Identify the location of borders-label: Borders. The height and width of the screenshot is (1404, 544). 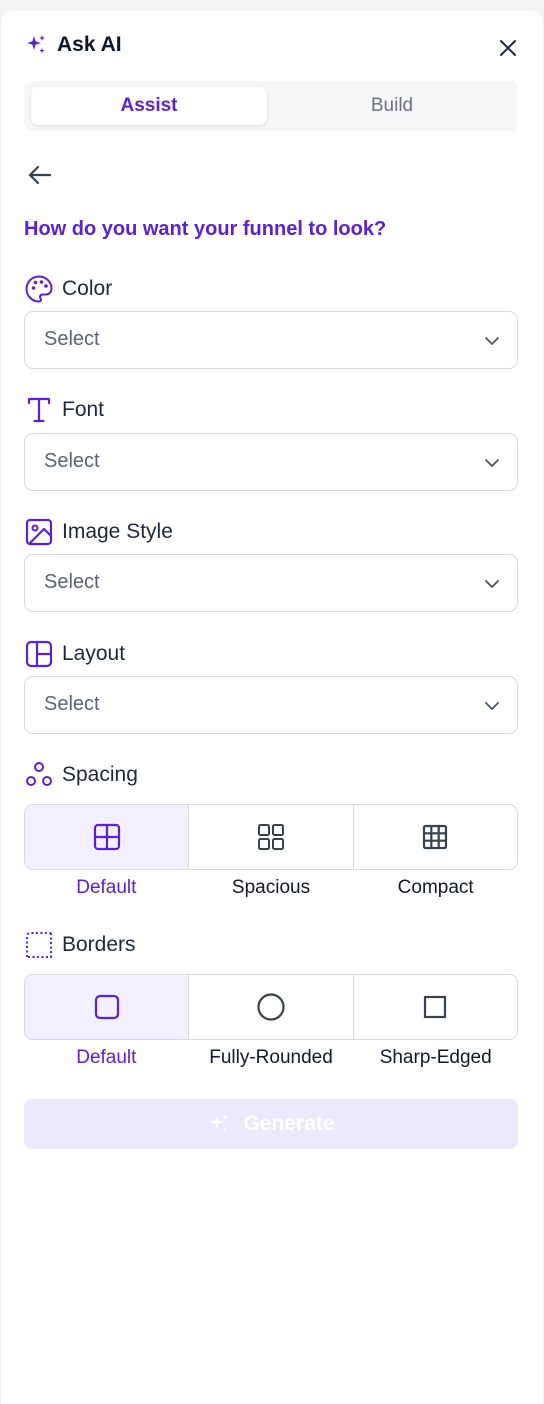
(80, 945).